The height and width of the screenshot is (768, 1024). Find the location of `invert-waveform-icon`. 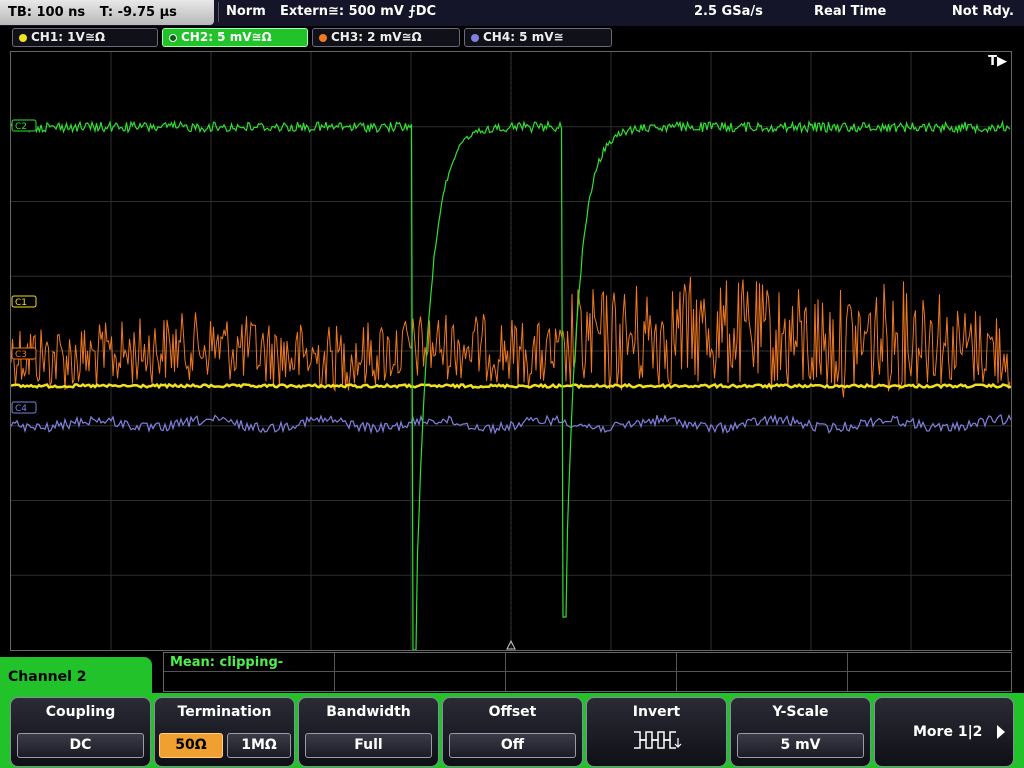

invert-waveform-icon is located at coordinates (658, 740).